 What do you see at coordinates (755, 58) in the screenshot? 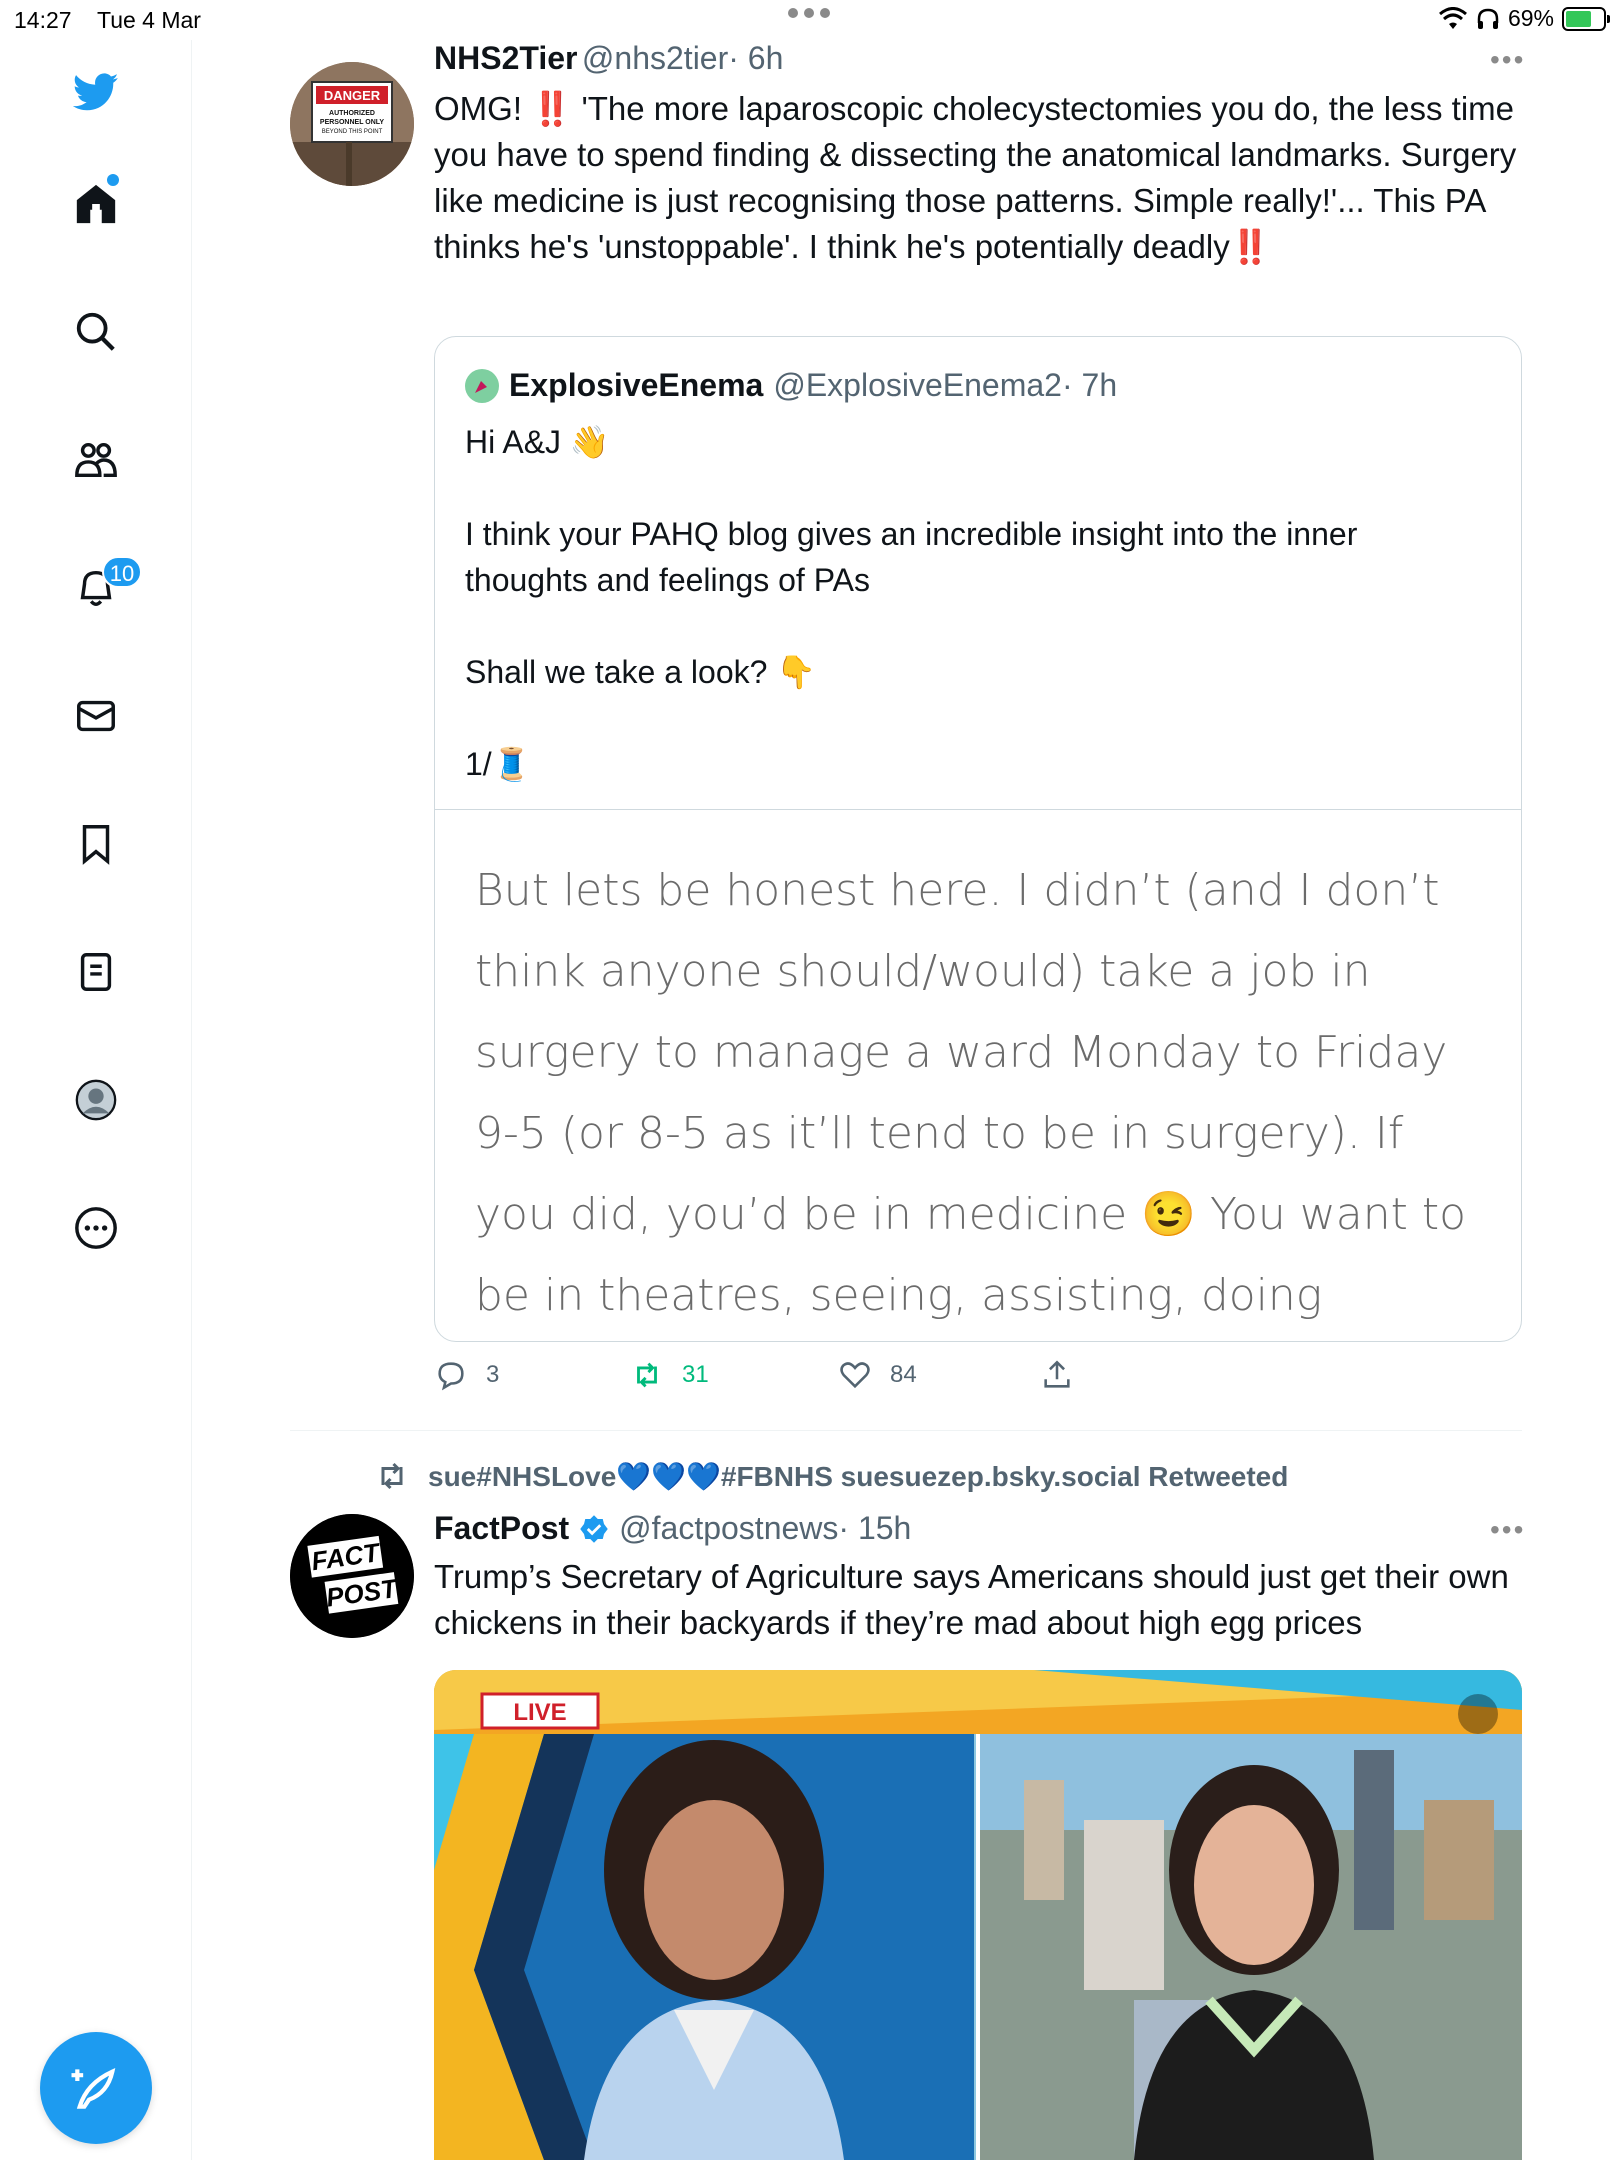
I see `tweet-time: · 6h` at bounding box center [755, 58].